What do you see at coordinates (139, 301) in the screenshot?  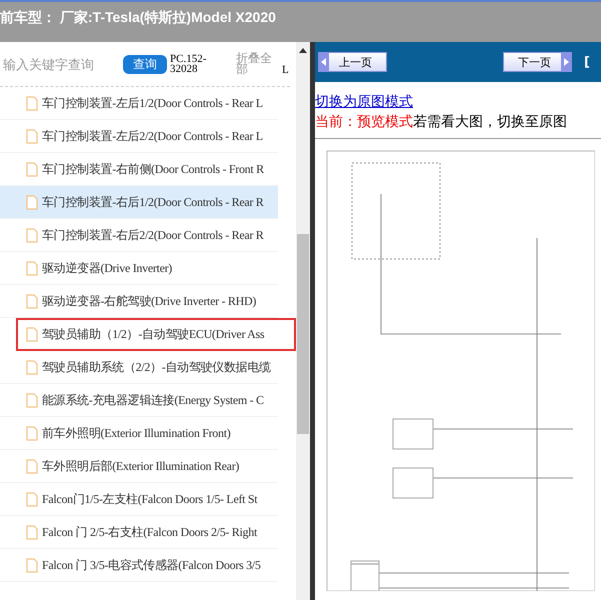 I see `tree-item: 驱动逆变器-右舵驾驶(Drive Inverter - RHD)` at bounding box center [139, 301].